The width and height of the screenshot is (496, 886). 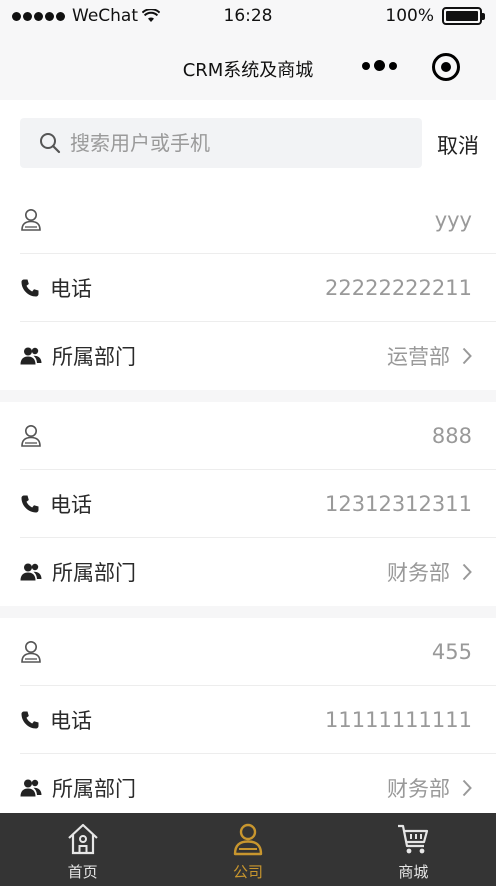 What do you see at coordinates (379, 65) in the screenshot?
I see `more-menu-icon` at bounding box center [379, 65].